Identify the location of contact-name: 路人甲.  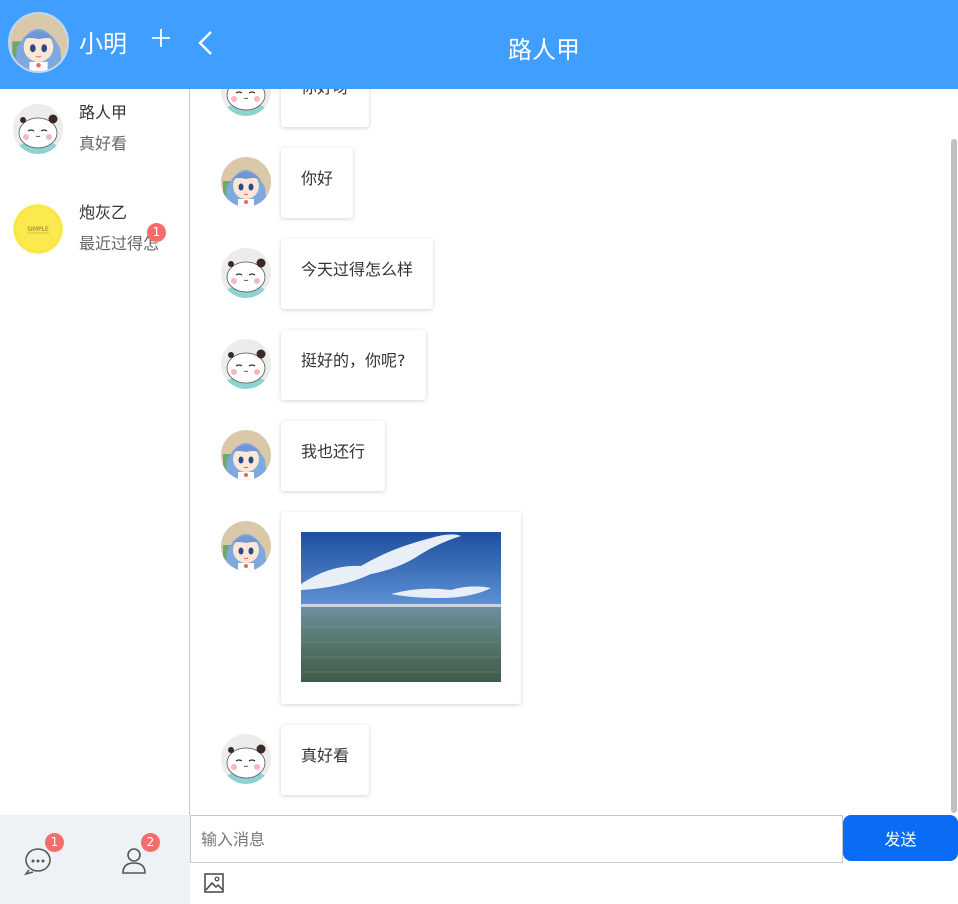
(103, 112).